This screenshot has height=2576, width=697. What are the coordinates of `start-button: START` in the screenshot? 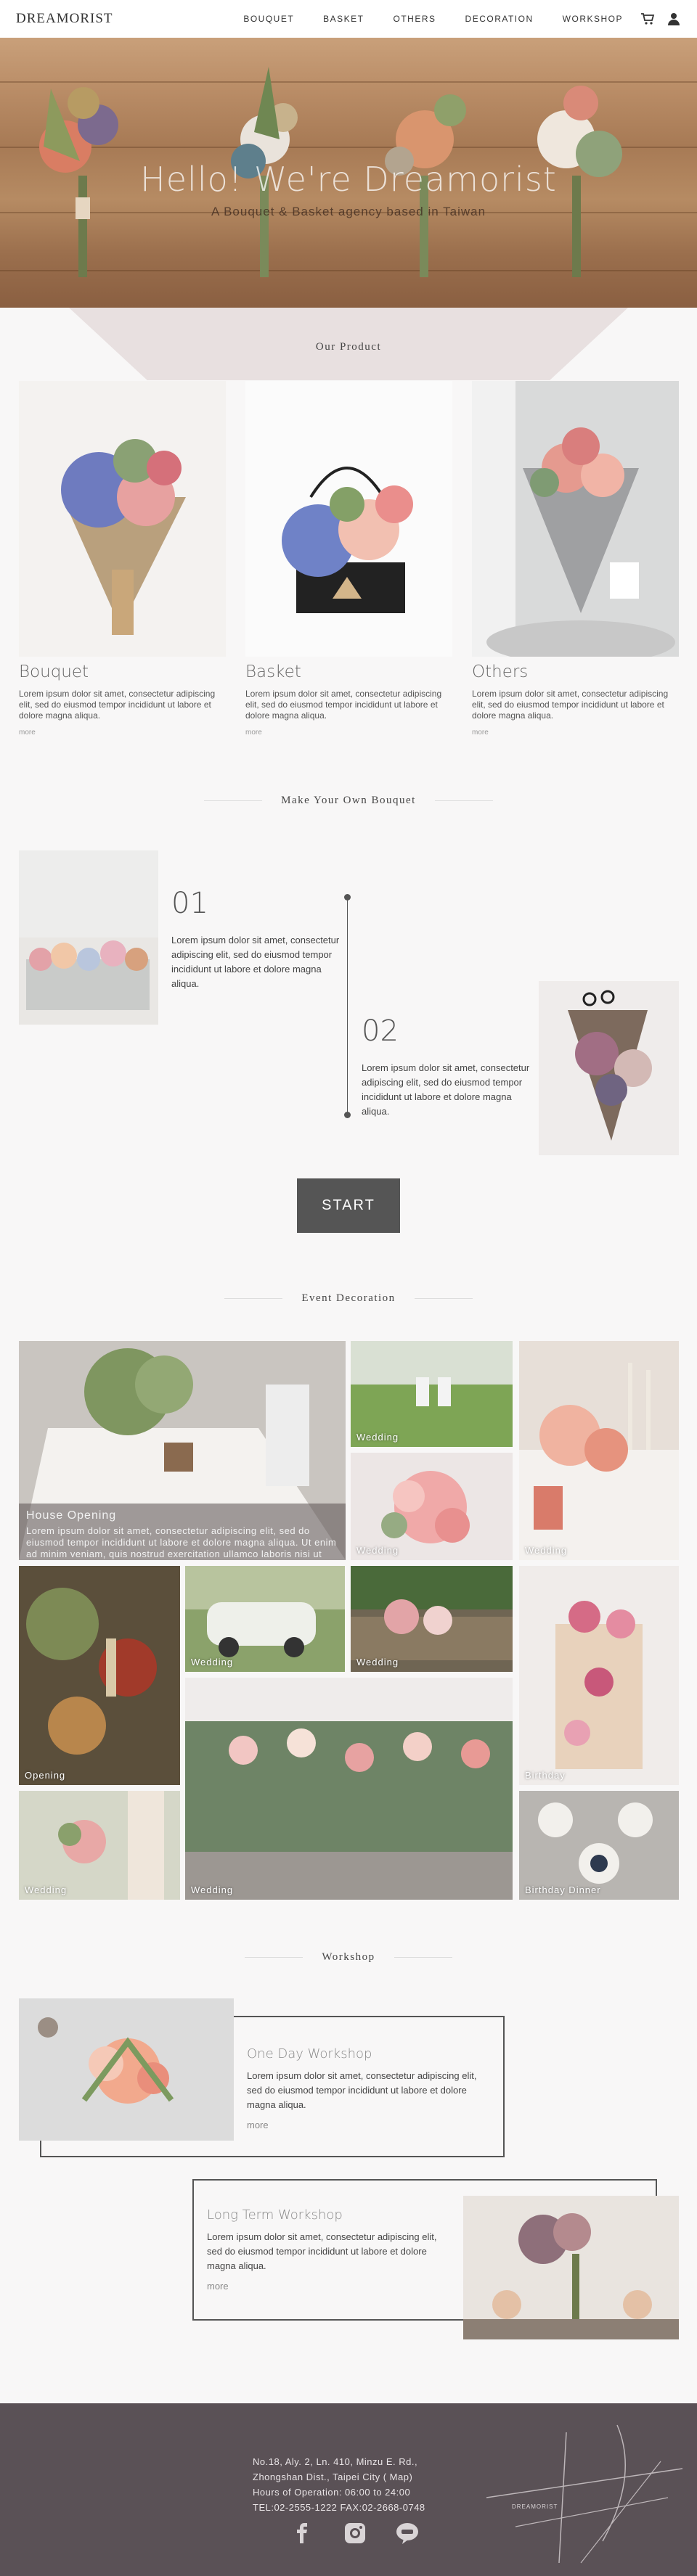 It's located at (349, 1205).